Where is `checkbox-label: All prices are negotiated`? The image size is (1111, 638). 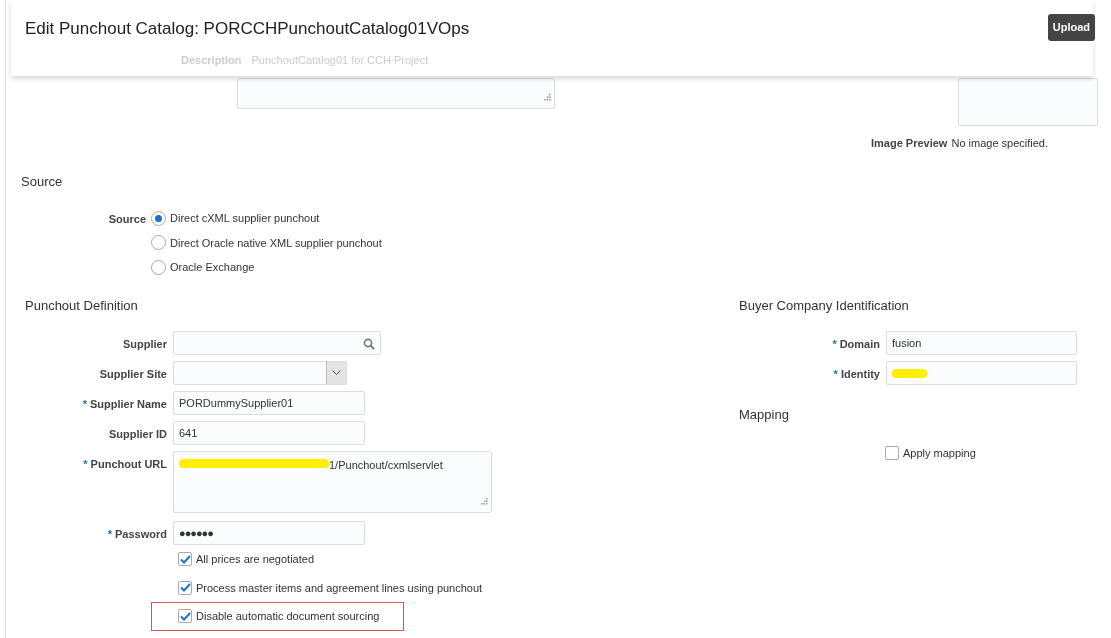
checkbox-label: All prices are negotiated is located at coordinates (255, 559).